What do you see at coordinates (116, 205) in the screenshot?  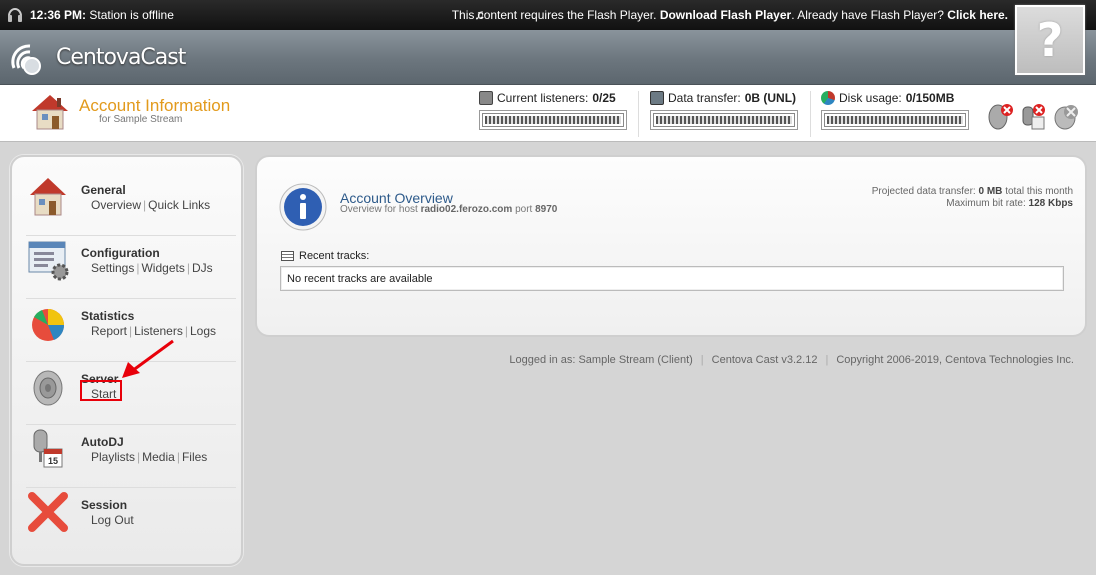 I see `link-overview: Overview` at bounding box center [116, 205].